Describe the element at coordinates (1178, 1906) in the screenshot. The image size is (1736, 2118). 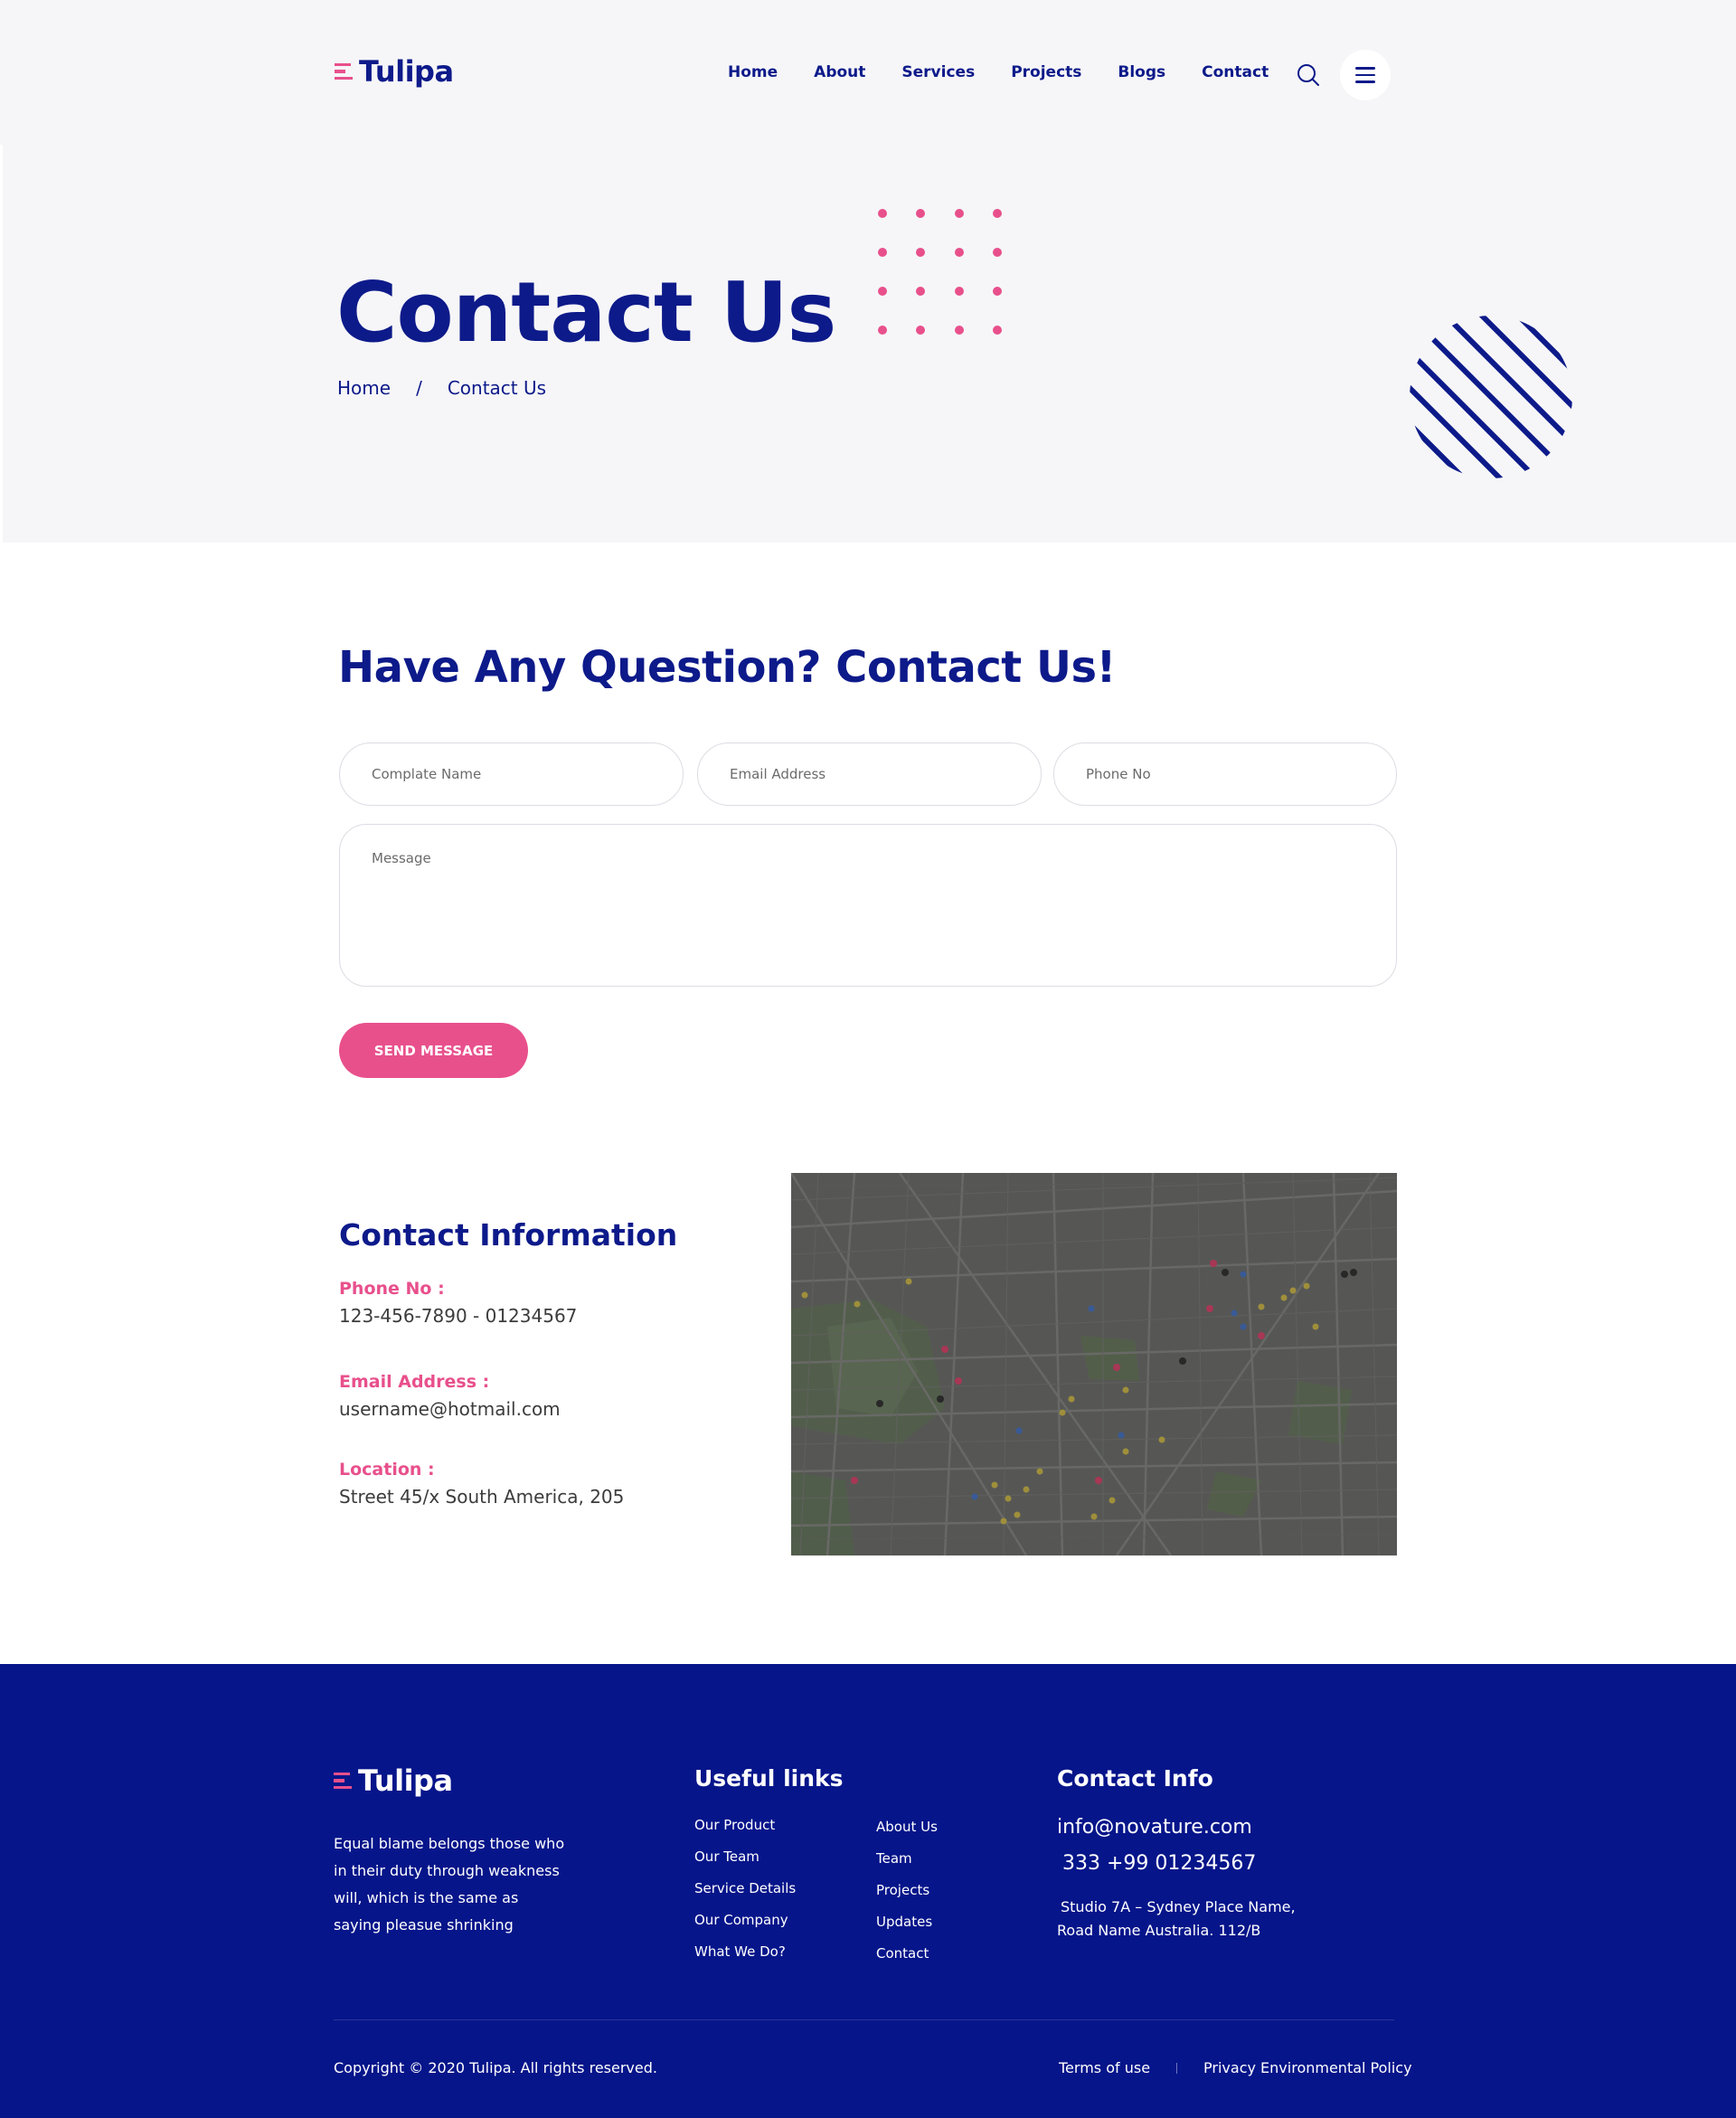
I see `footer-address-line1: Studio 7A – Sydney Place Name,` at that location.